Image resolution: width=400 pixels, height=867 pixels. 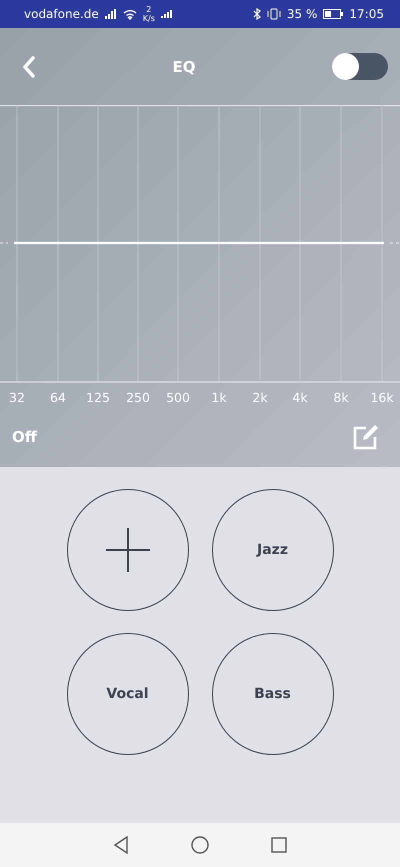 What do you see at coordinates (127, 694) in the screenshot?
I see `preset-button: Vocal` at bounding box center [127, 694].